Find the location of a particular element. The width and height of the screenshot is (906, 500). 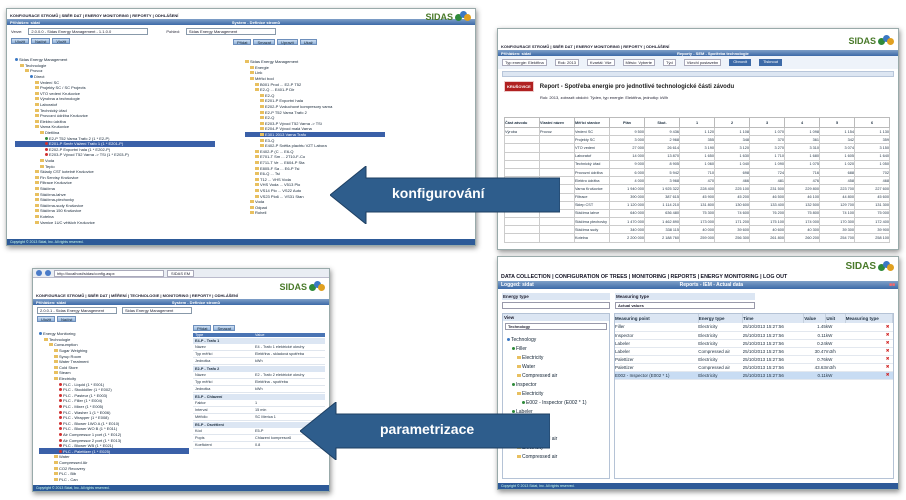

param-value: 0.8 is located at coordinates (257, 445).